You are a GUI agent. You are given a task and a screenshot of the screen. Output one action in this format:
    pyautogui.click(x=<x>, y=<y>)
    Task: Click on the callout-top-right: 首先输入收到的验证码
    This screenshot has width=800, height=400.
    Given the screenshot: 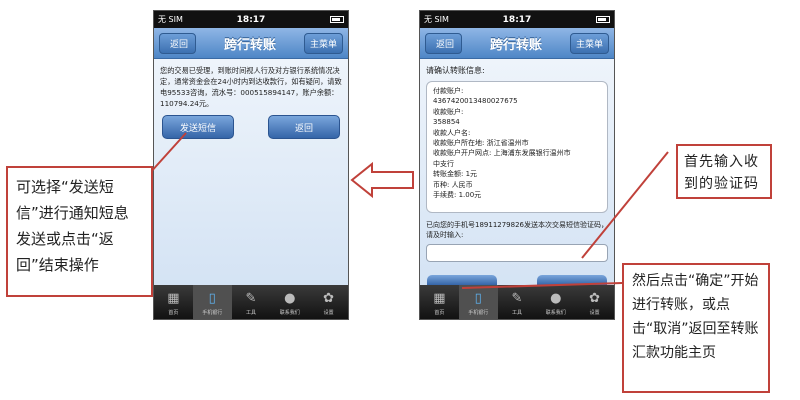 What is the action you would take?
    pyautogui.click(x=724, y=171)
    